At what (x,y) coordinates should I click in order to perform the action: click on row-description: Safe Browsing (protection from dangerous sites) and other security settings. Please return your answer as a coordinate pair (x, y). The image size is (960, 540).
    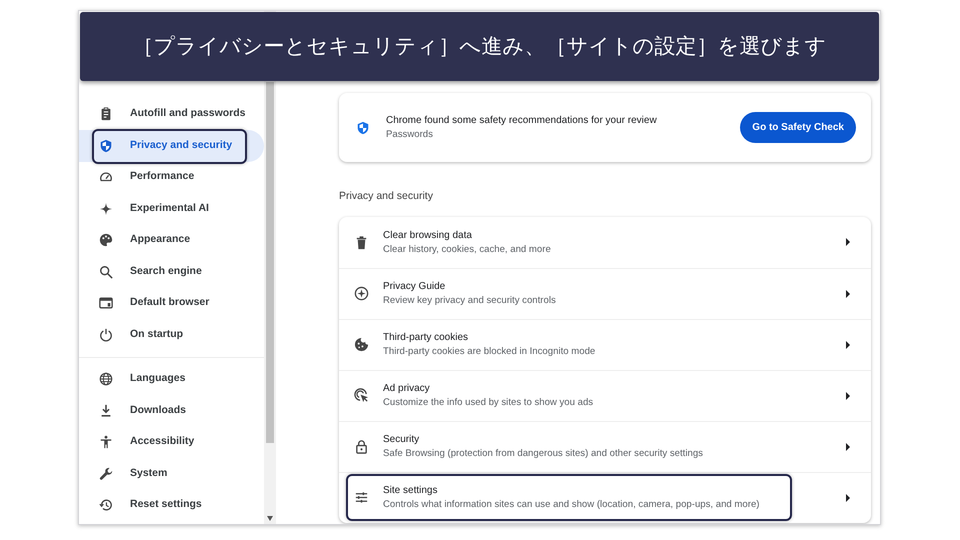
    Looking at the image, I should click on (543, 454).